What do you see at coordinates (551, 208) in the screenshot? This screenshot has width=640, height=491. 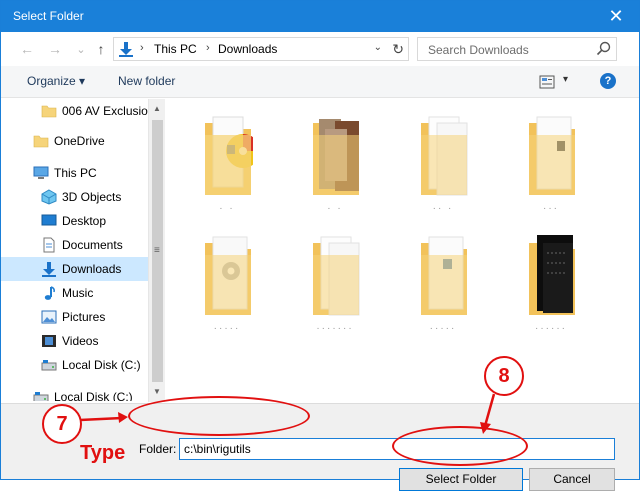 I see `file-caption-icon: ···` at bounding box center [551, 208].